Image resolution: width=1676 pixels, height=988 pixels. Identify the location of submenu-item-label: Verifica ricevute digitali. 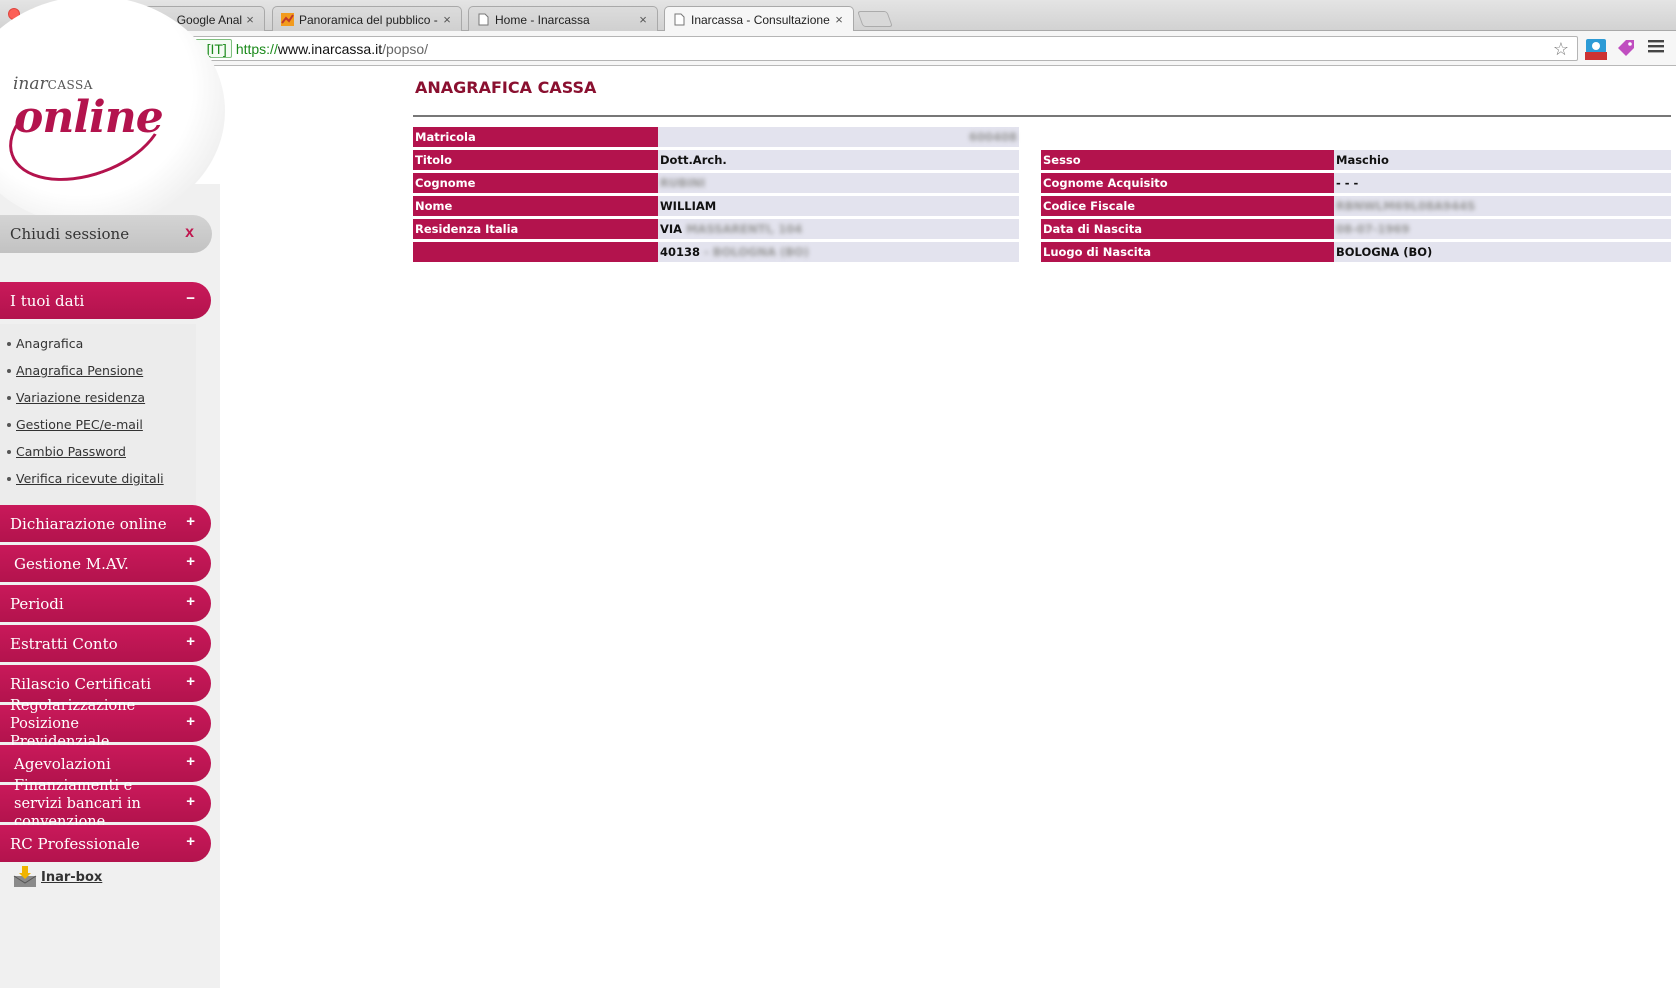
(90, 478).